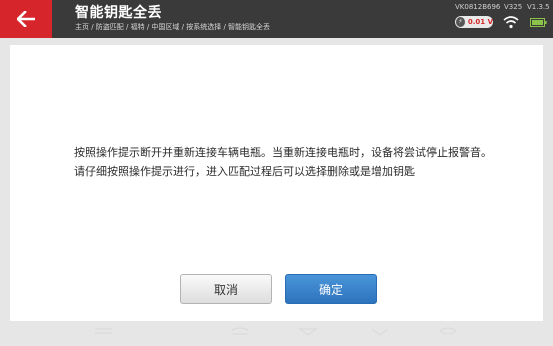  I want to click on device-serial: VK0812B696, so click(478, 7).